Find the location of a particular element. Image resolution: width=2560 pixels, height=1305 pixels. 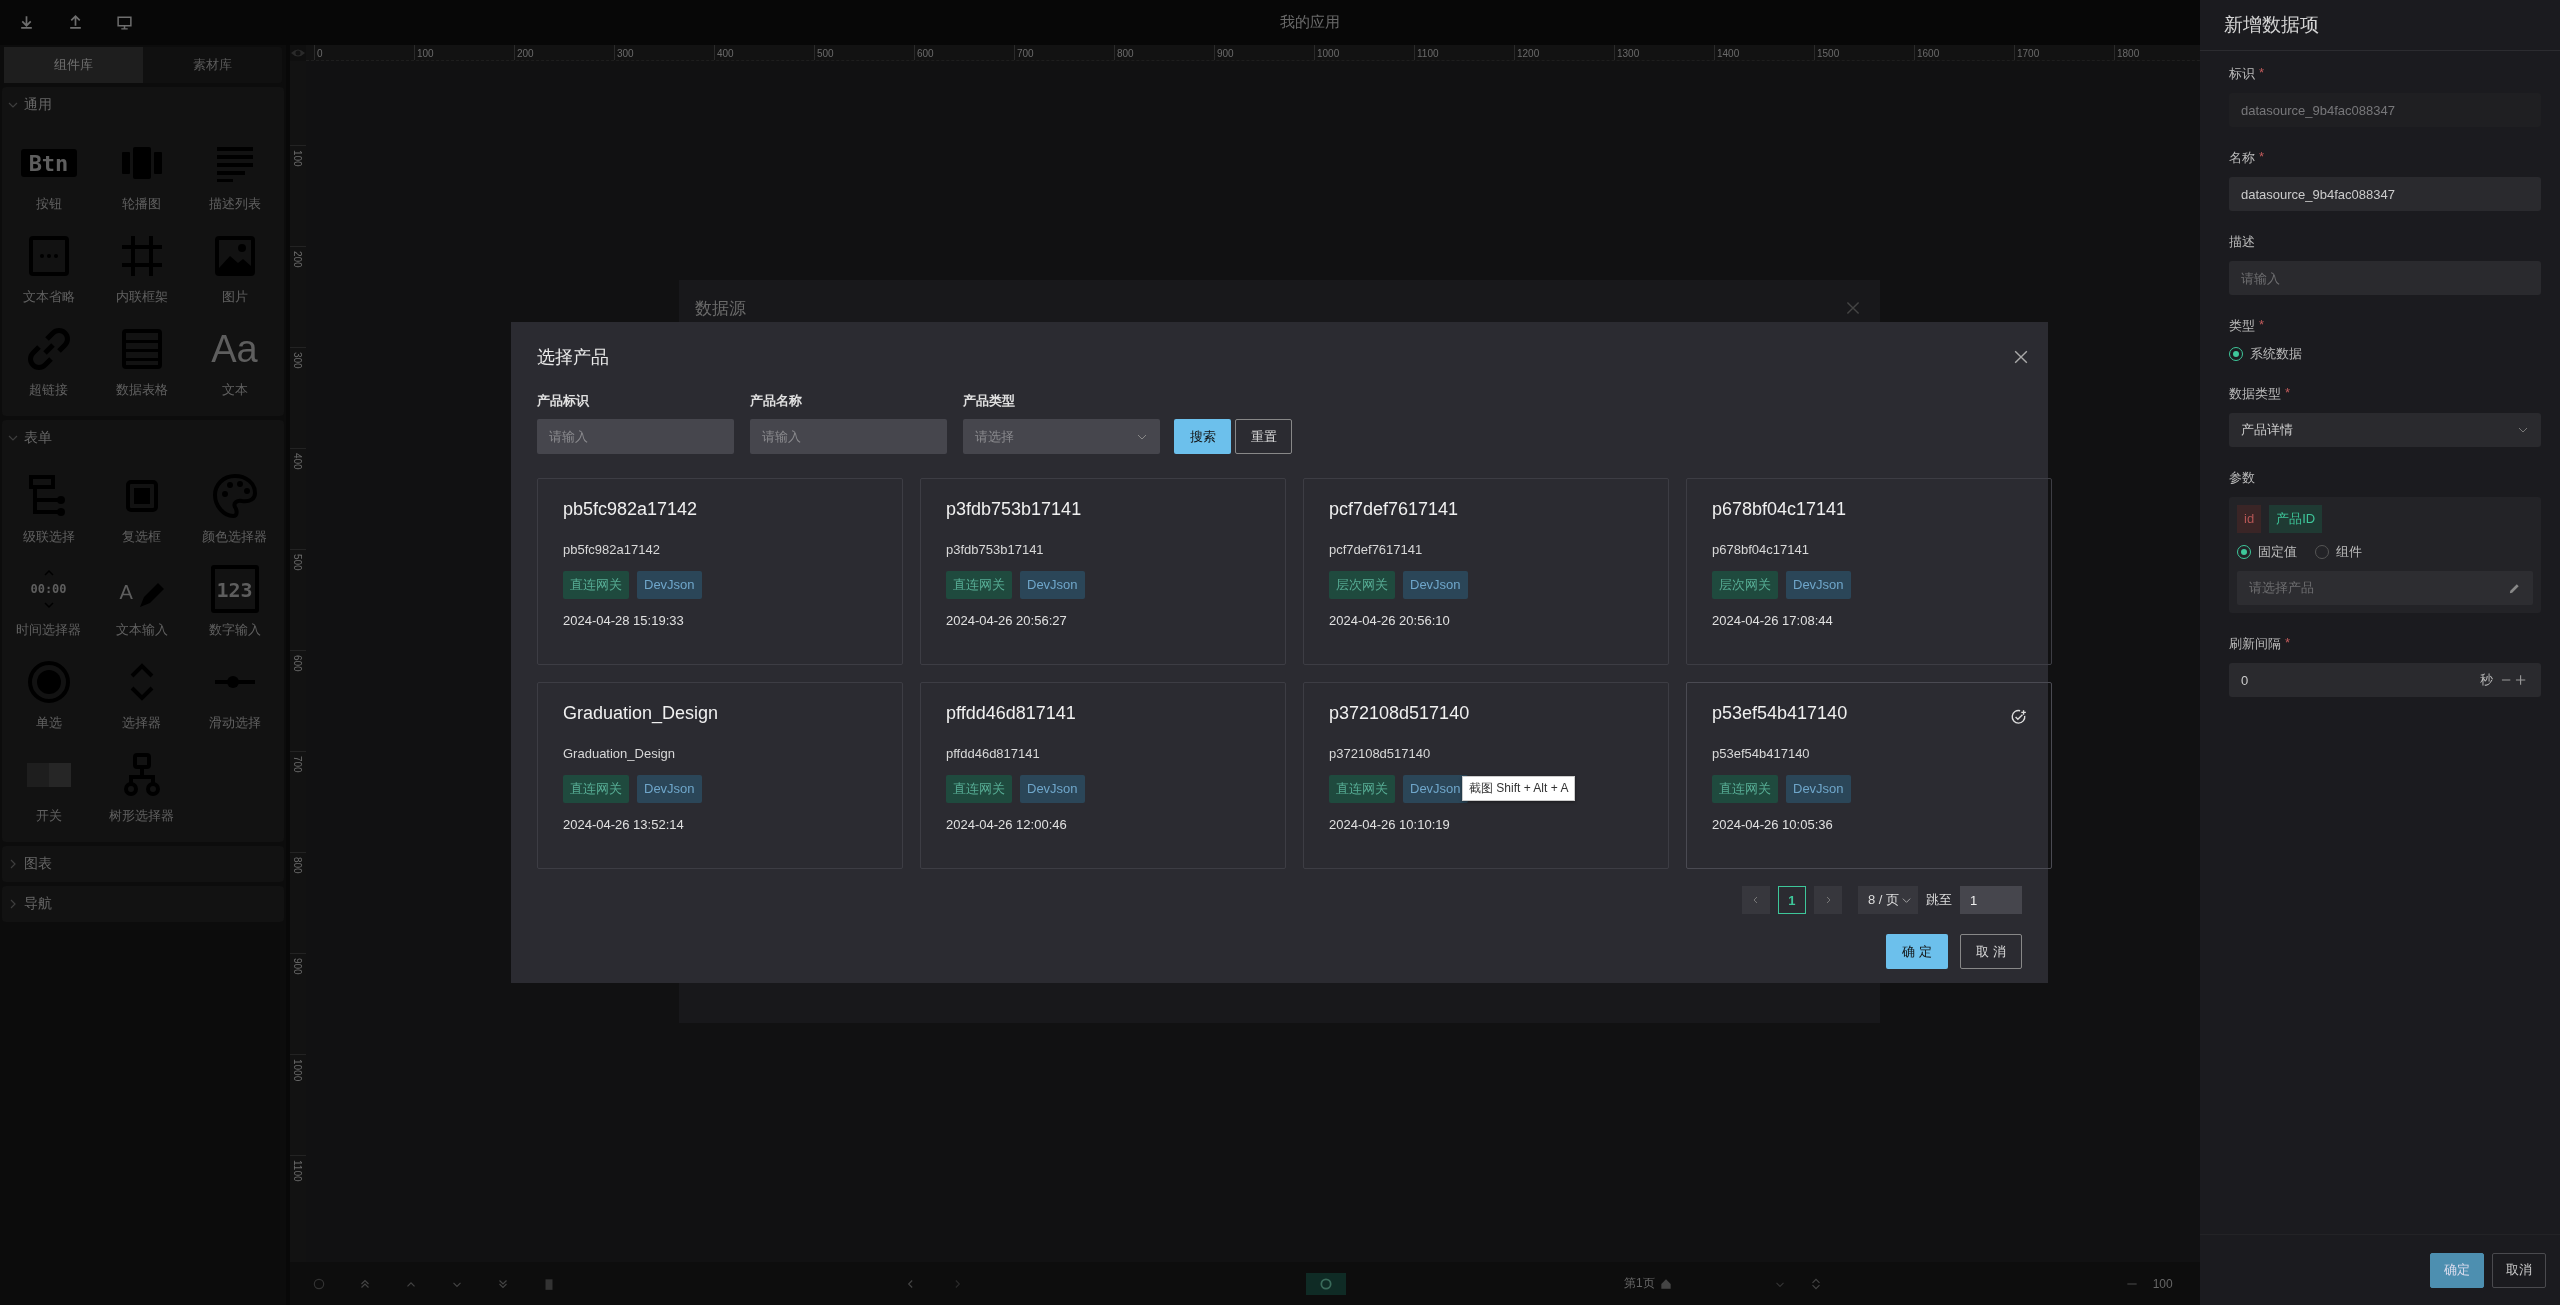

ruler-label: 1000 is located at coordinates (297, 1070).